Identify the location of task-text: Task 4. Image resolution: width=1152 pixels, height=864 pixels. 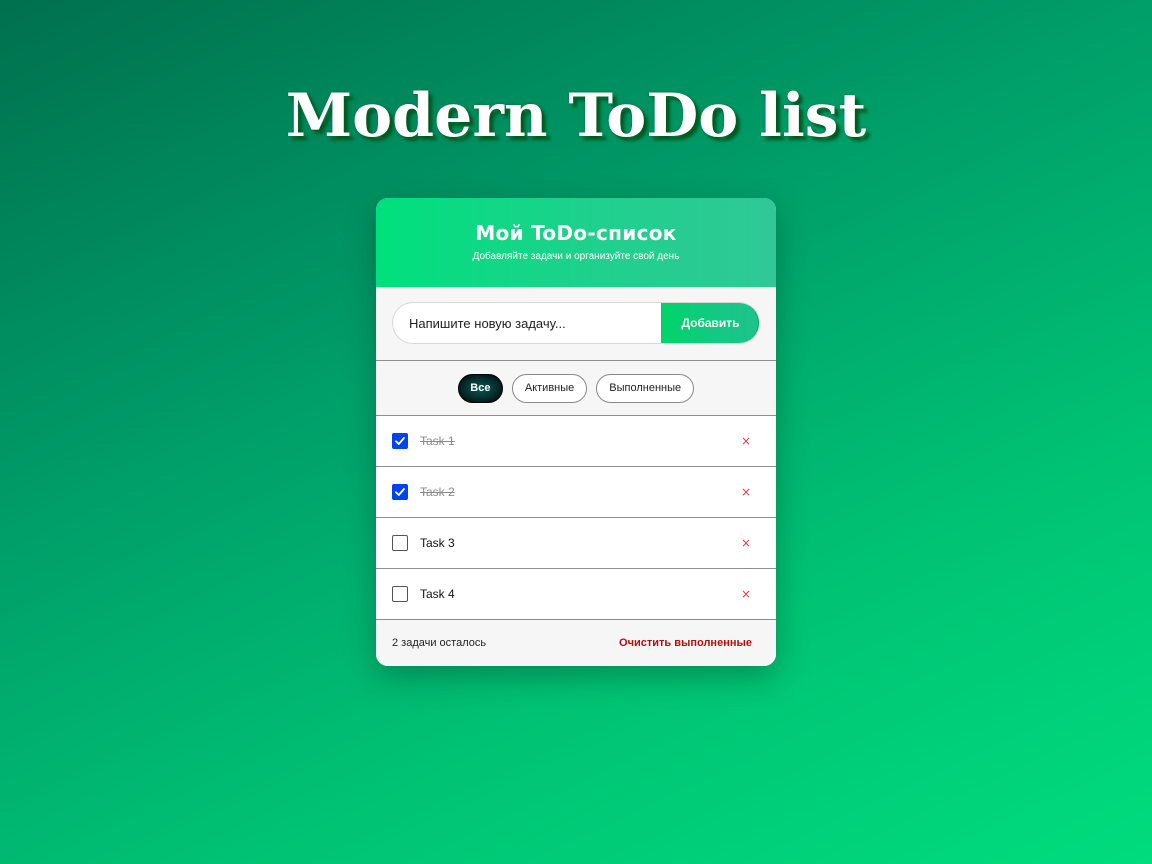
(437, 594).